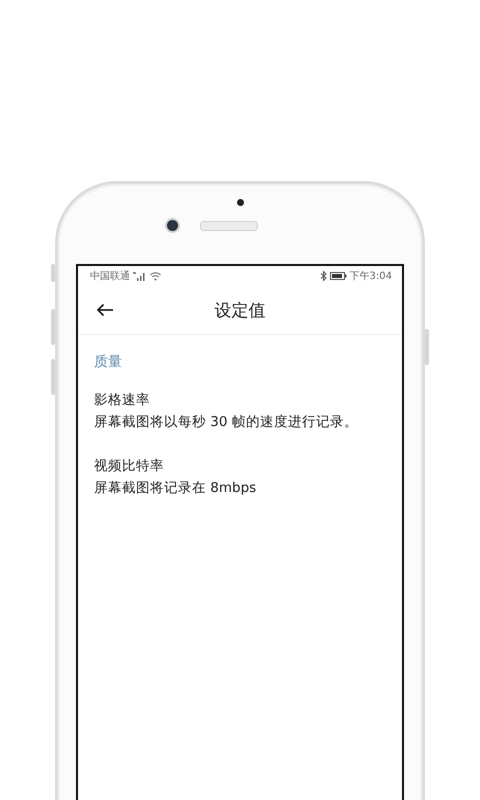  Describe the element at coordinates (129, 466) in the screenshot. I see `setting-title: 视频比特率` at that location.